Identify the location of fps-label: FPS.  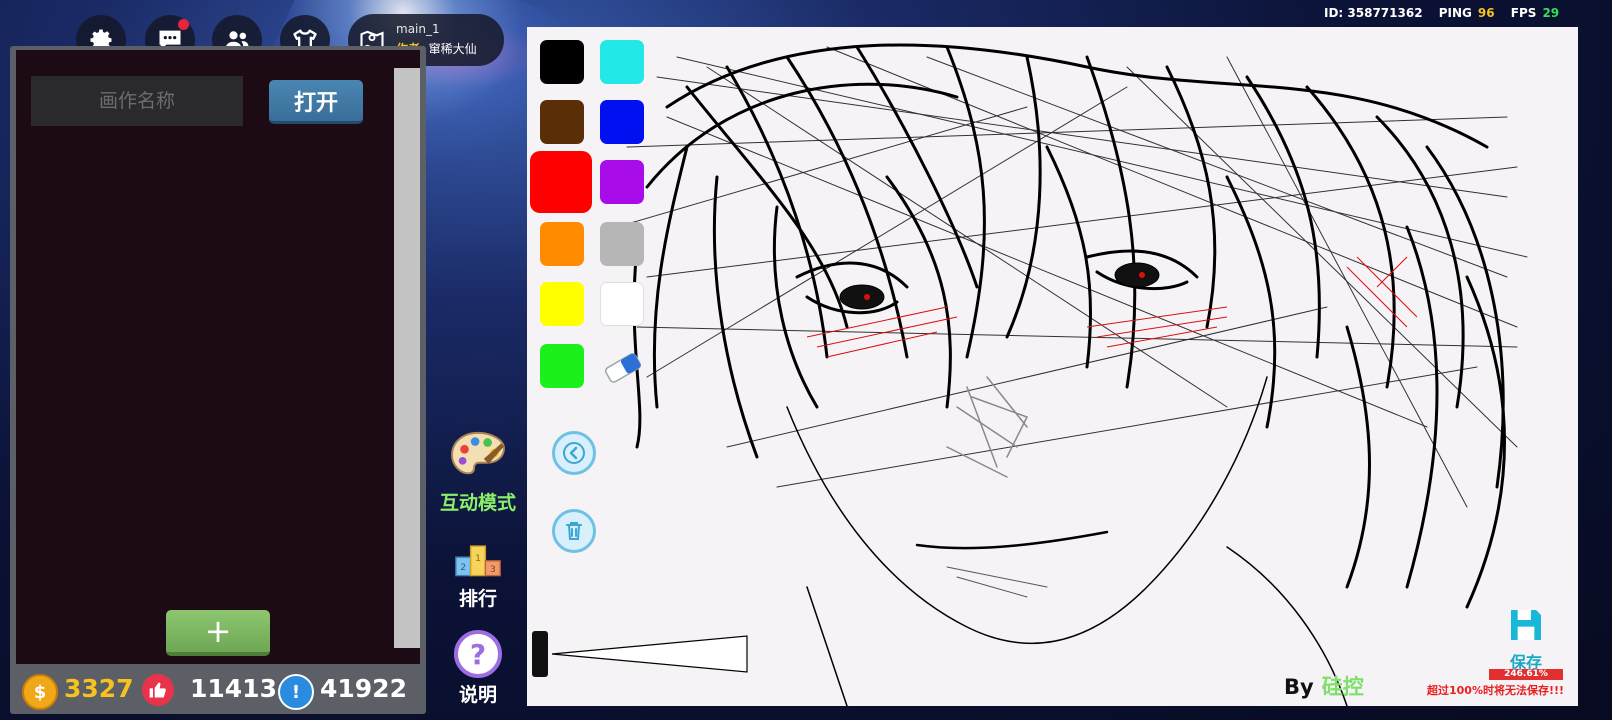
(1523, 13).